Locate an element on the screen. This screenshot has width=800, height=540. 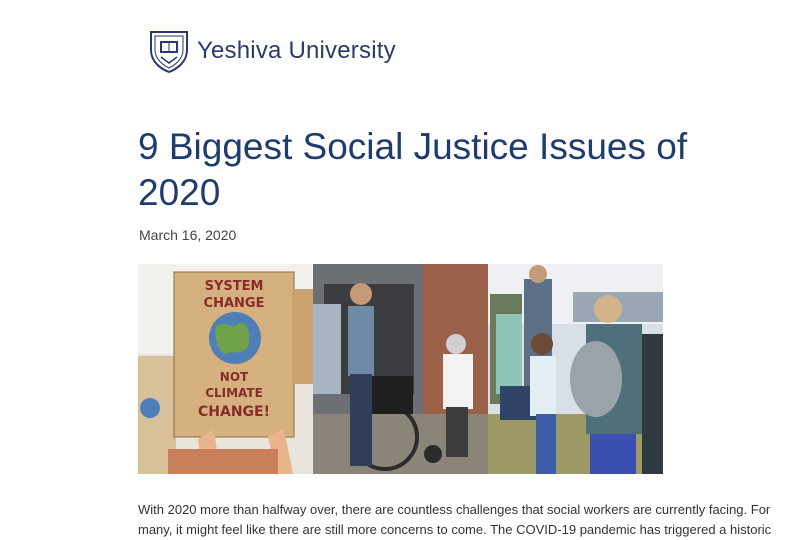
svg-text: SYSTEM is located at coordinates (234, 286).